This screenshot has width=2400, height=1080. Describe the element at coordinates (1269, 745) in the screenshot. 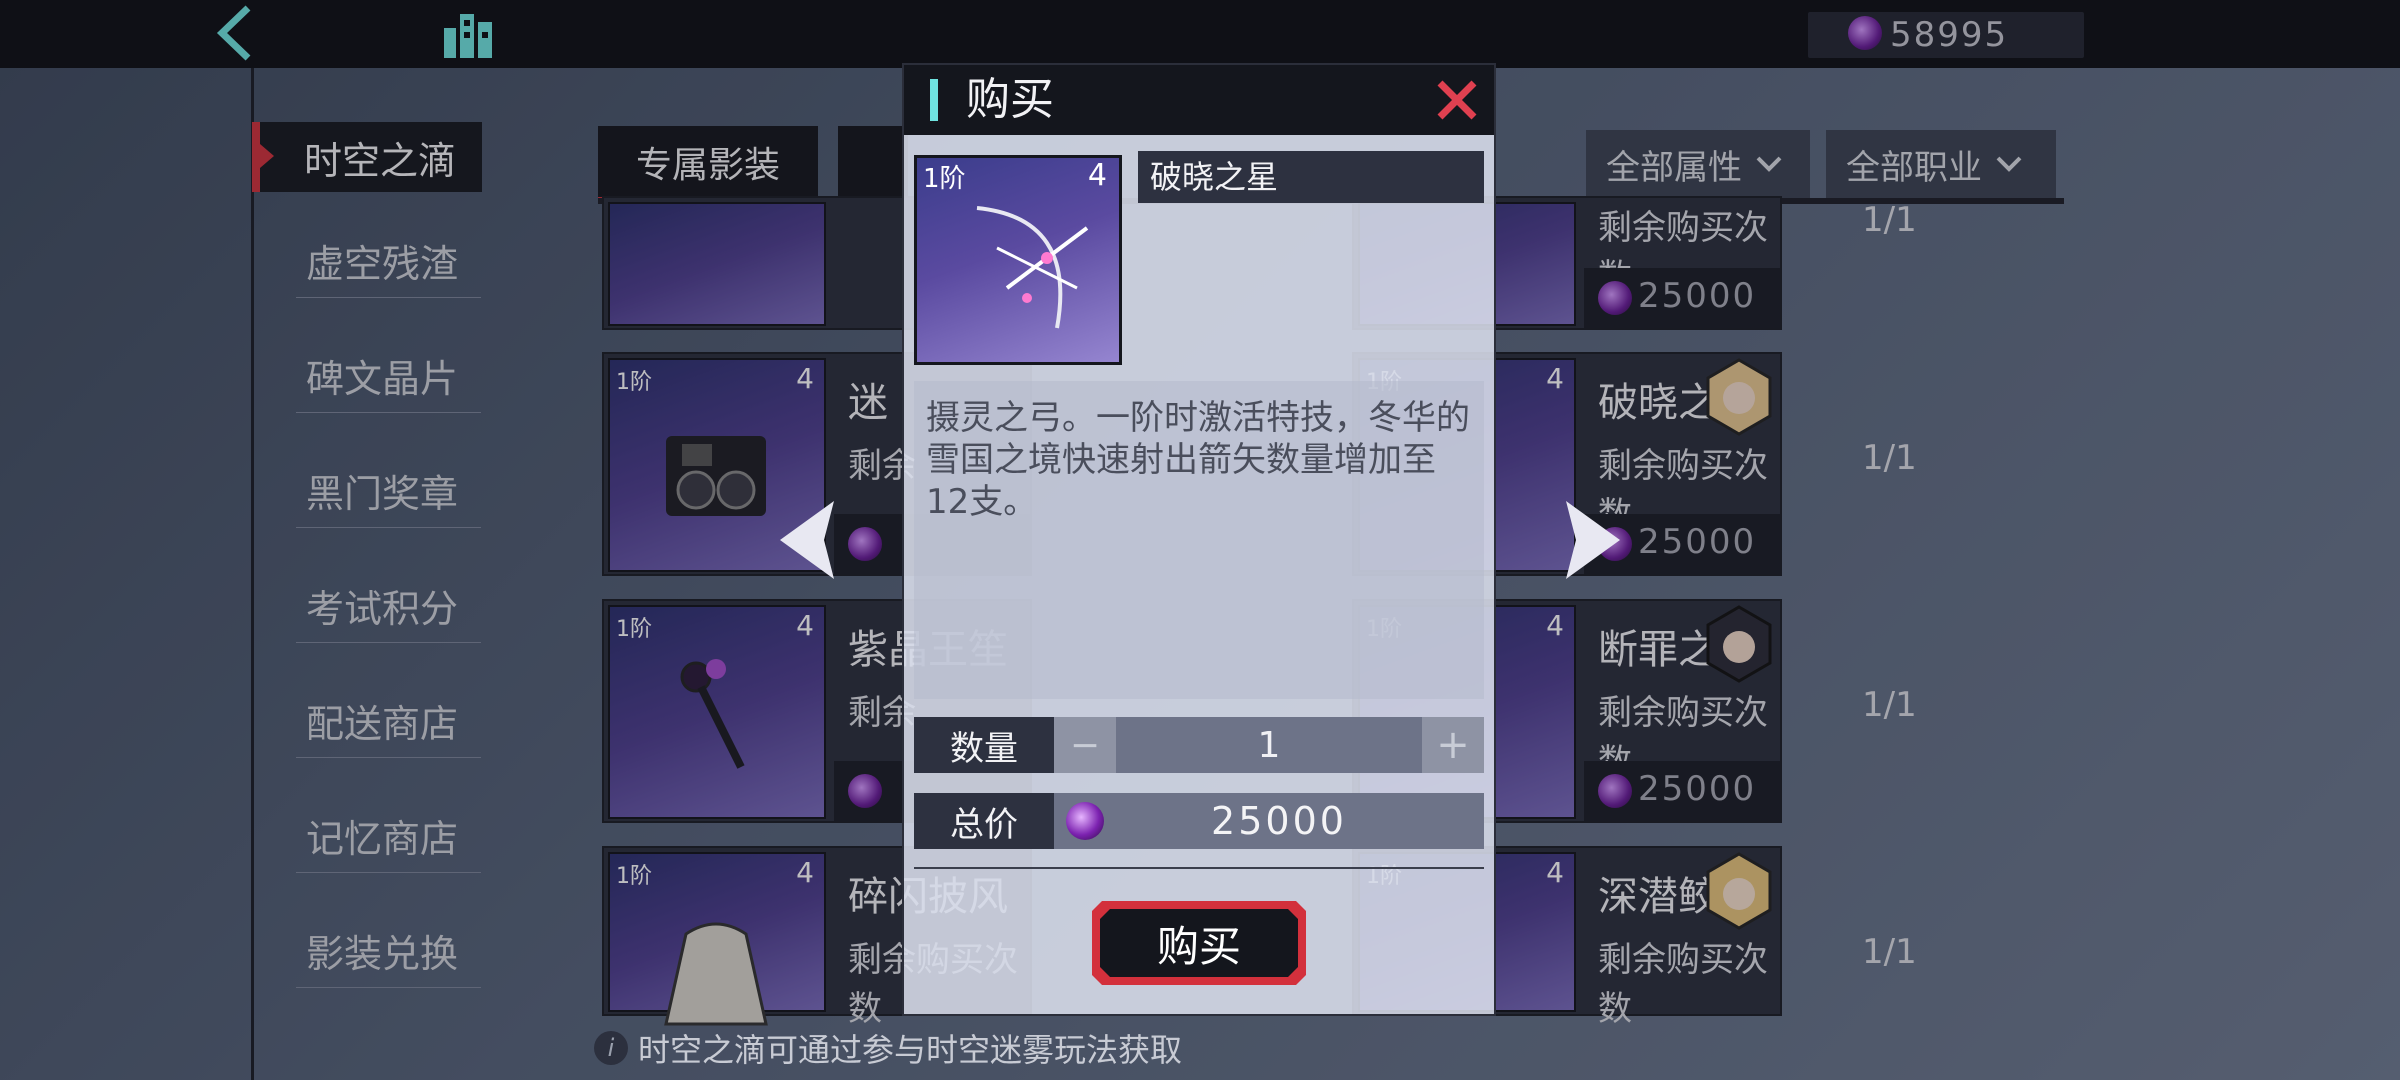

I see `quantity-value: 1` at that location.